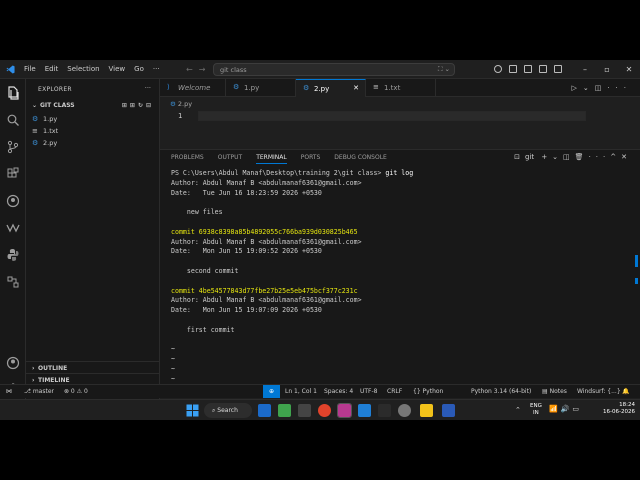 This screenshot has width=640, height=480. I want to click on kill-terminal-icon: 🗑, so click(582, 157).